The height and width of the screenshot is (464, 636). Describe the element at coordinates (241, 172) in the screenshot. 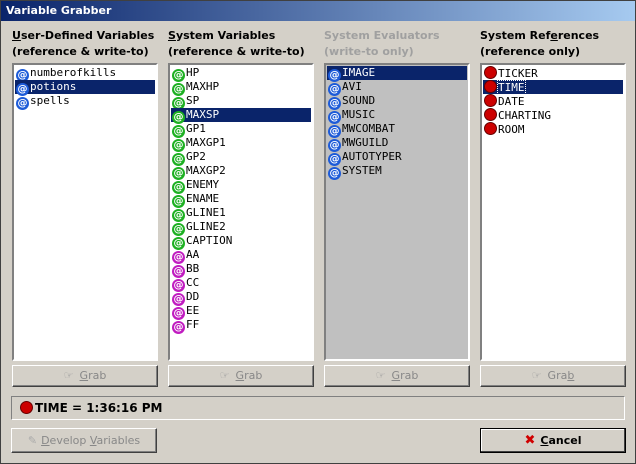

I see `list-item: @ MAXGP2` at that location.